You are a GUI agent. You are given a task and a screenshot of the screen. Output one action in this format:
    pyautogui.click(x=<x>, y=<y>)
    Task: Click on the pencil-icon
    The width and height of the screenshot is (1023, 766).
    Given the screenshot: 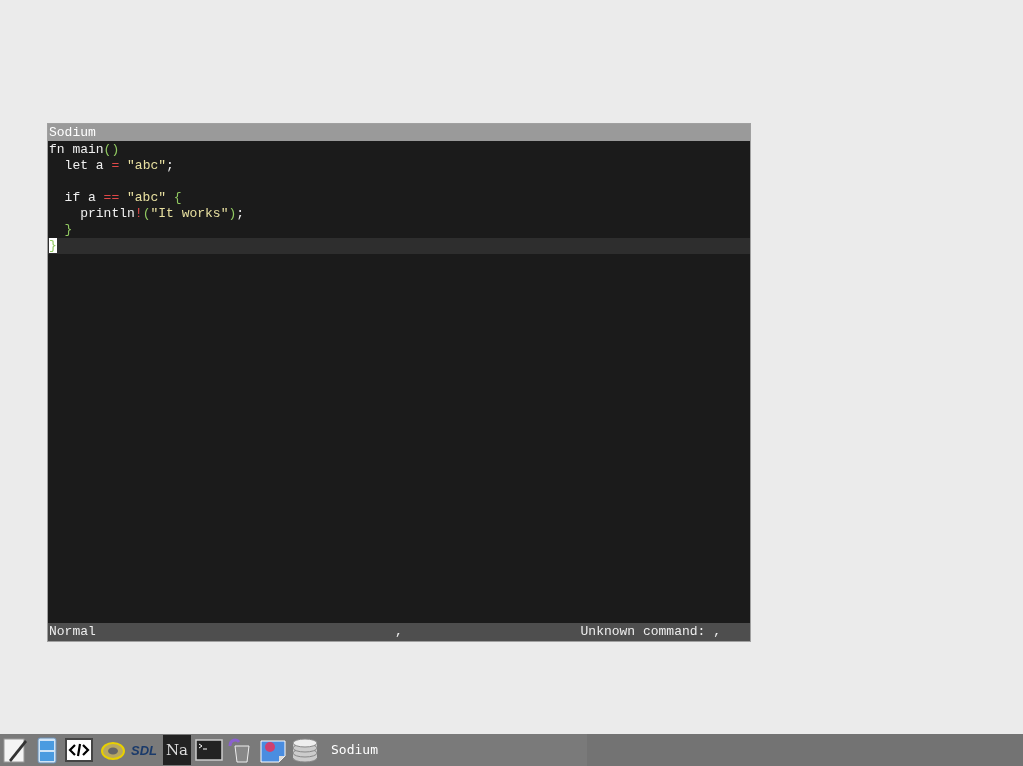 What is the action you would take?
    pyautogui.click(x=15, y=750)
    